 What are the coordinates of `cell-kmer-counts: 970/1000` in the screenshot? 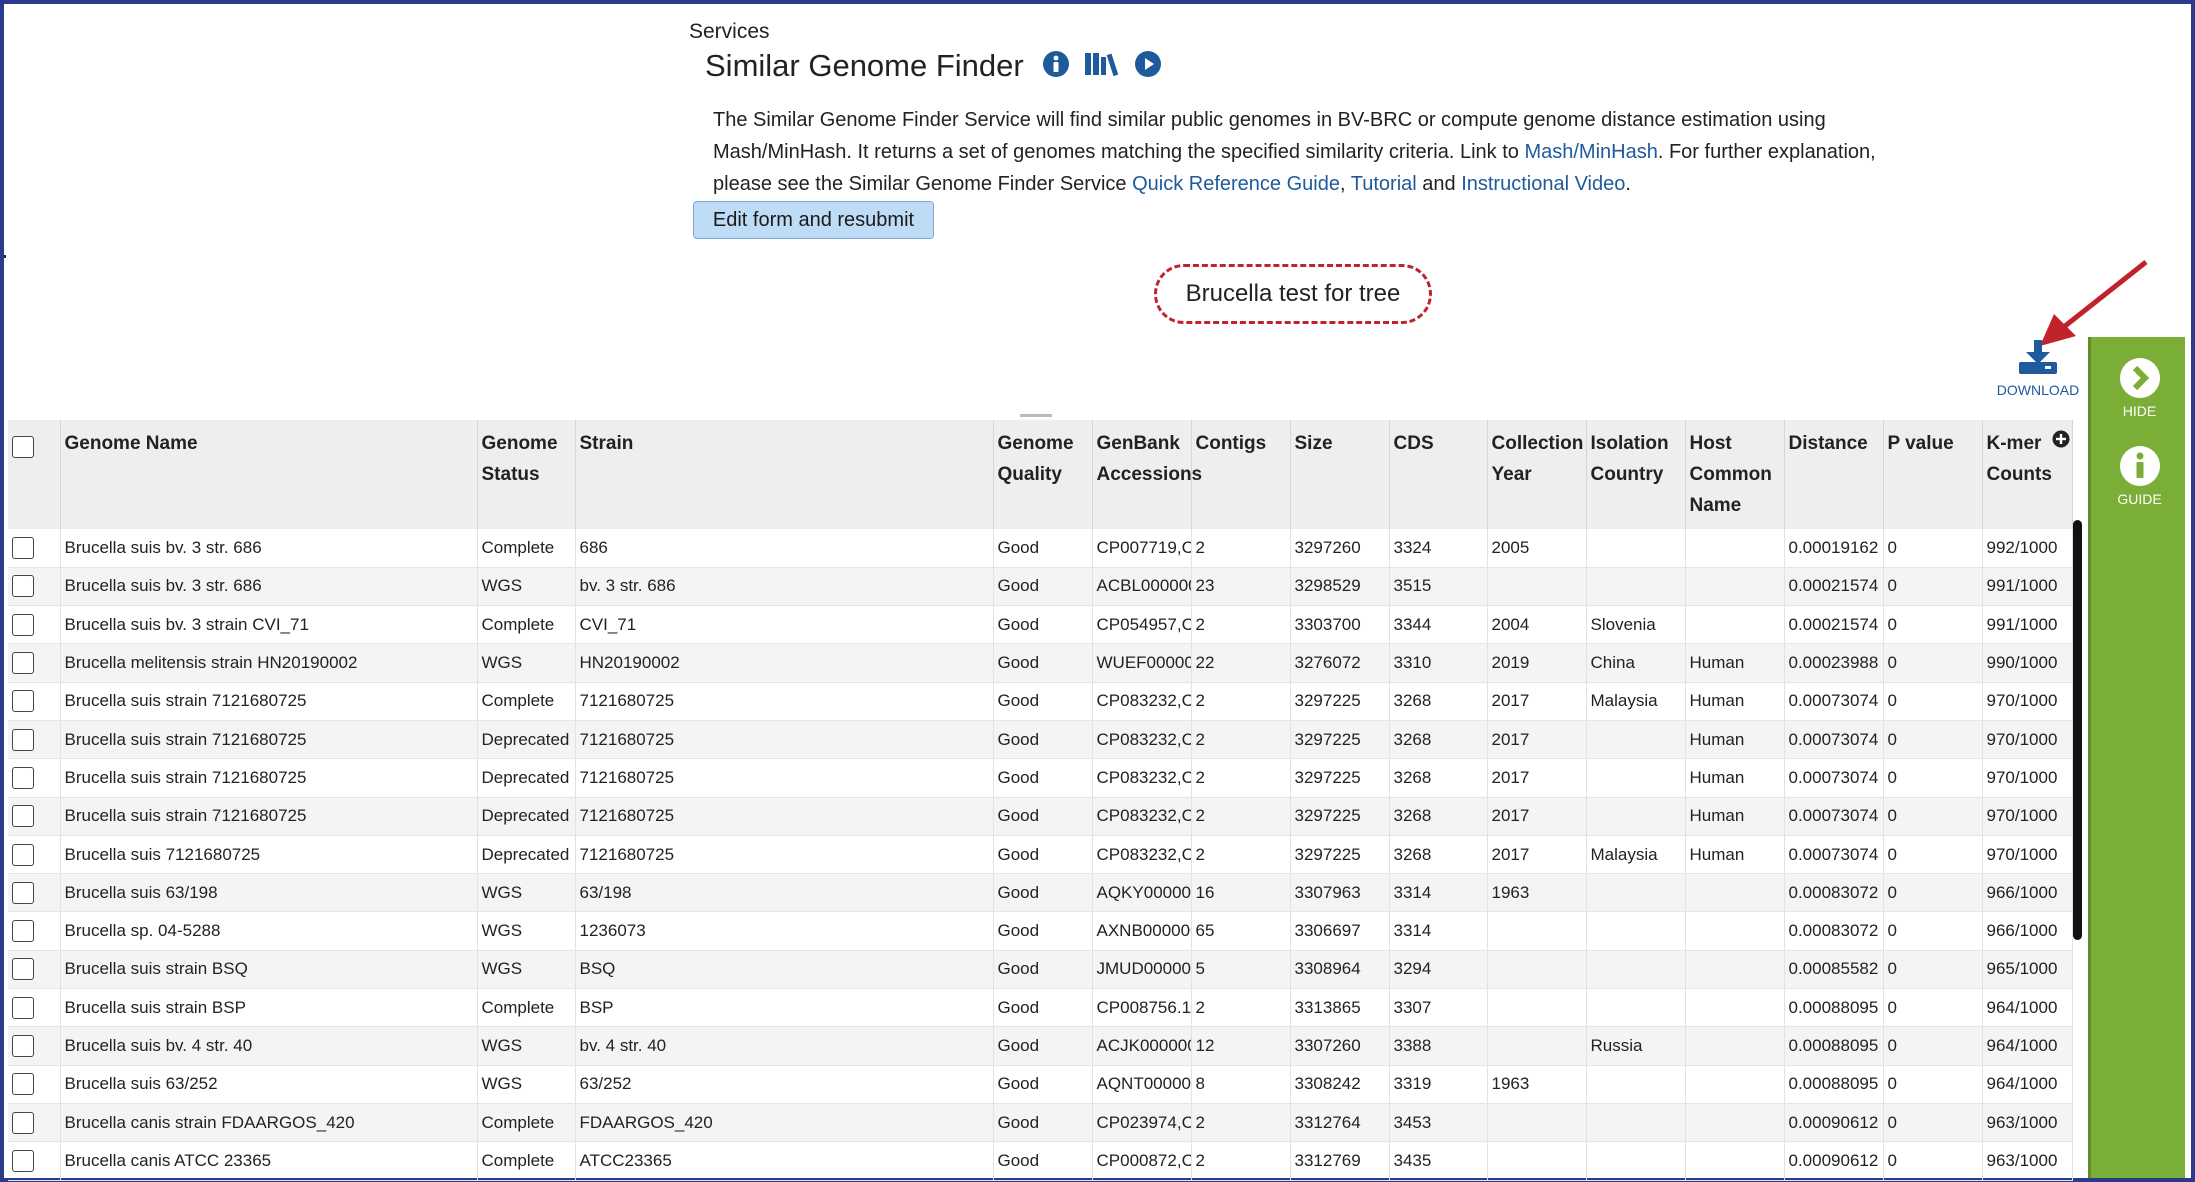 It's located at (2027, 740).